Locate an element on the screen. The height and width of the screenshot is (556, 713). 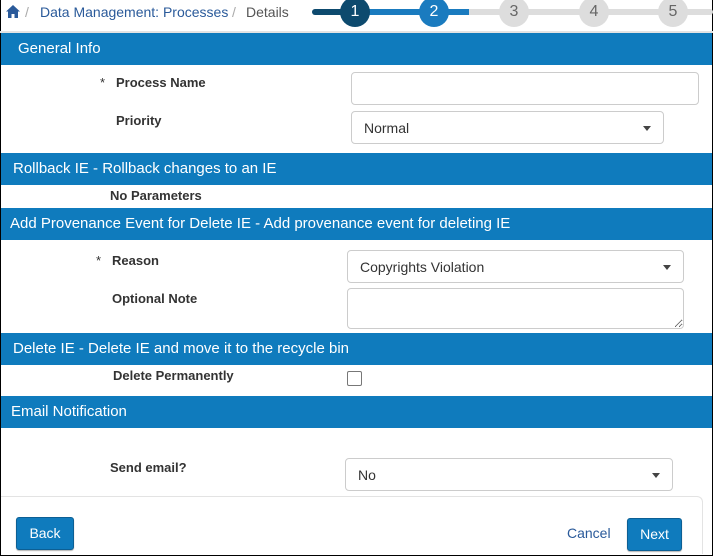
process-name-label: Process Name is located at coordinates (161, 82).